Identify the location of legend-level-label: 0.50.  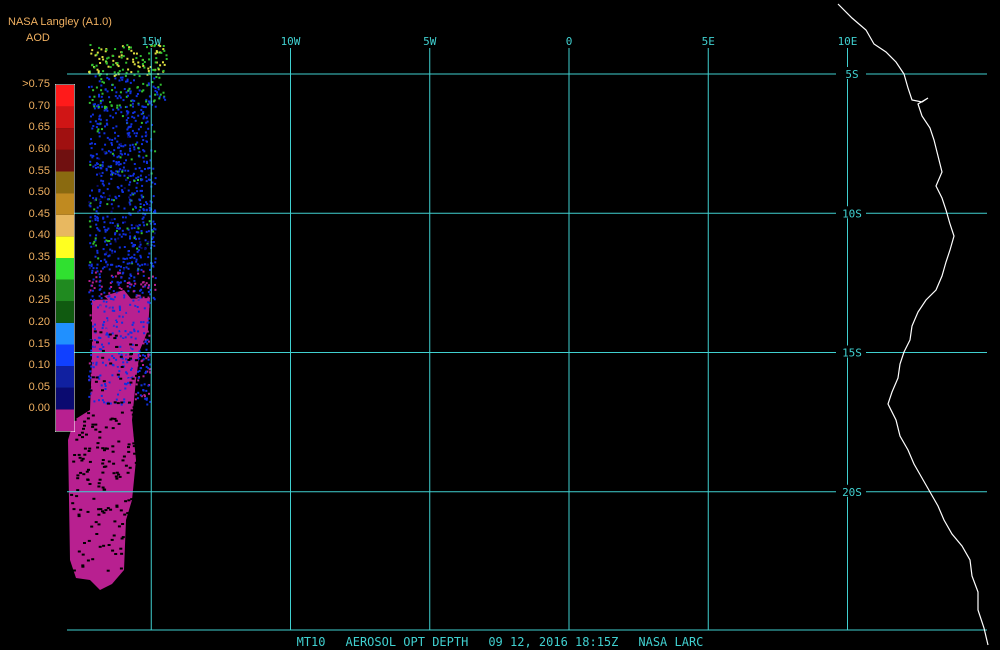
(39, 192).